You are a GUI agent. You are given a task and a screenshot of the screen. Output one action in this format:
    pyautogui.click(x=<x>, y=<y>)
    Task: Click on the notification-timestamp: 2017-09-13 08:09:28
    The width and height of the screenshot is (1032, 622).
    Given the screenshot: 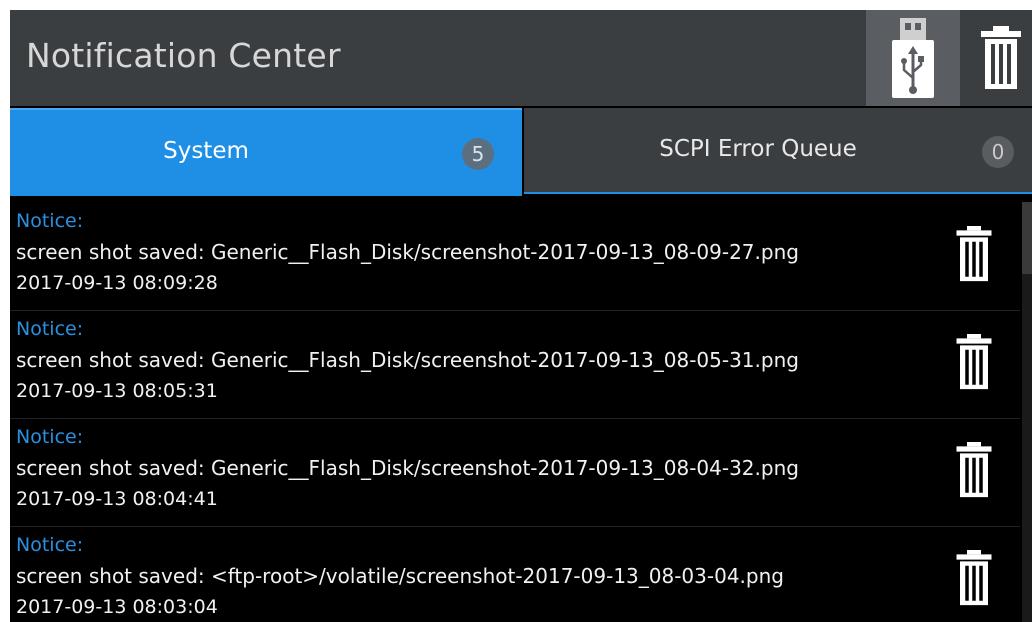 What is the action you would take?
    pyautogui.click(x=117, y=283)
    